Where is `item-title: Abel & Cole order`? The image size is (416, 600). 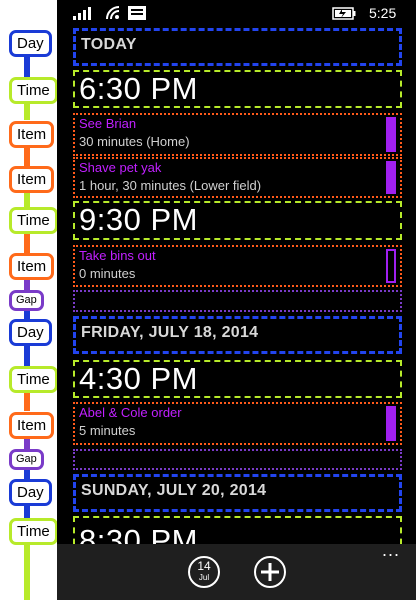
item-title: Abel & Cole order is located at coordinates (130, 412).